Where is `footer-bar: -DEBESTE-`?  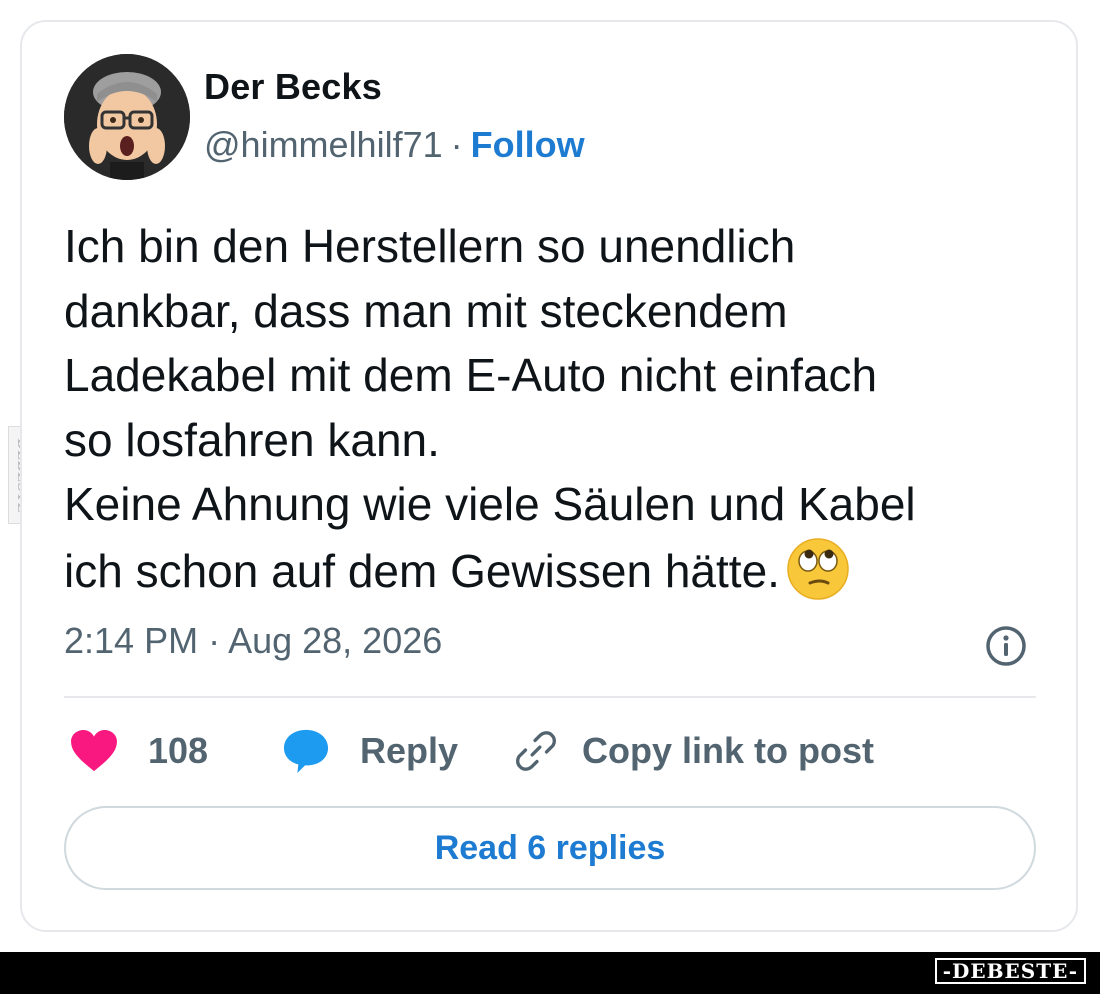 footer-bar: -DEBESTE- is located at coordinates (550, 973).